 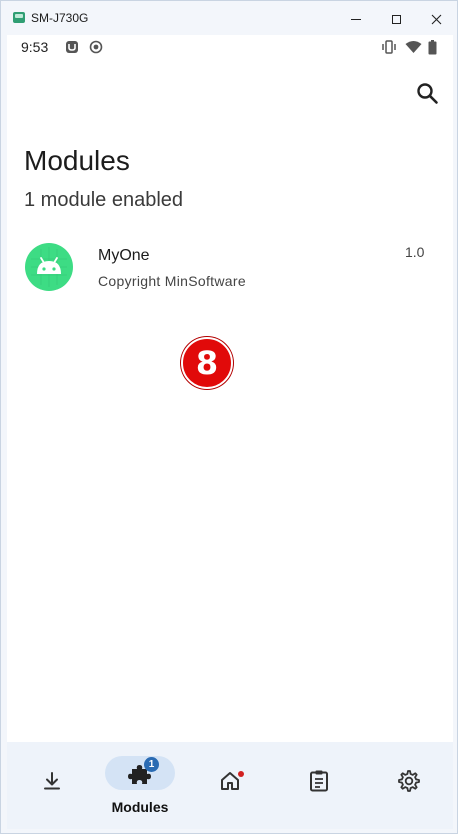 What do you see at coordinates (319, 781) in the screenshot?
I see `clipboard-icon` at bounding box center [319, 781].